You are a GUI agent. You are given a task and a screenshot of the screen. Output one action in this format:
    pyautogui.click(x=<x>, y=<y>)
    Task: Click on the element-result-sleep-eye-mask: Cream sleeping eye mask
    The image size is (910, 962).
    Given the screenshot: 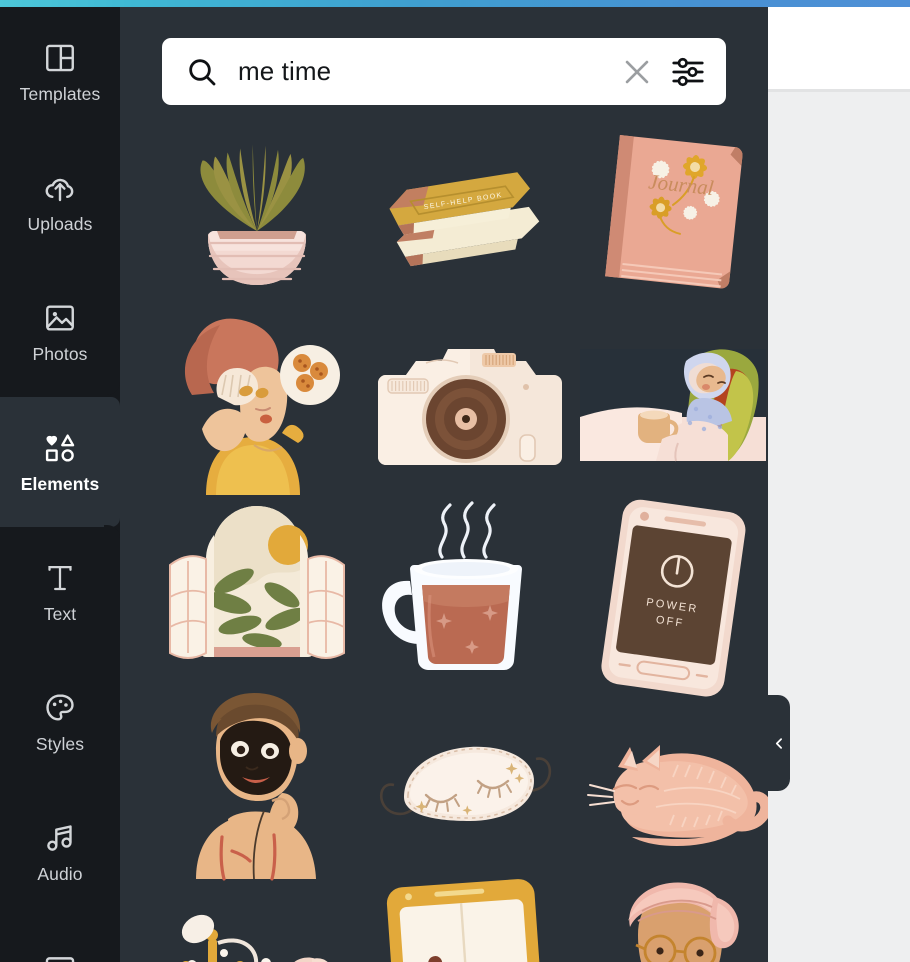 What is the action you would take?
    pyautogui.click(x=465, y=784)
    